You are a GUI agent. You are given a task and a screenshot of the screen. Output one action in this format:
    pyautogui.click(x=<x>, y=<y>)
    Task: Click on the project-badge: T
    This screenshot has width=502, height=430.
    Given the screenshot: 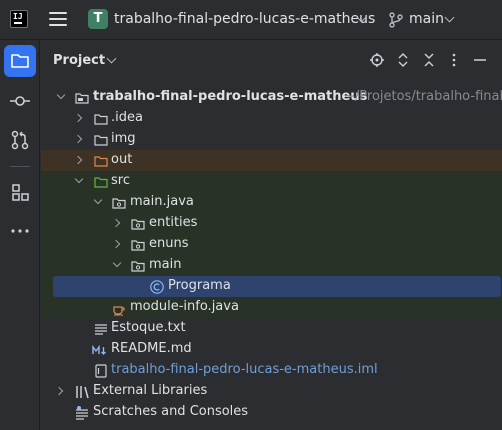 What is the action you would take?
    pyautogui.click(x=98, y=19)
    